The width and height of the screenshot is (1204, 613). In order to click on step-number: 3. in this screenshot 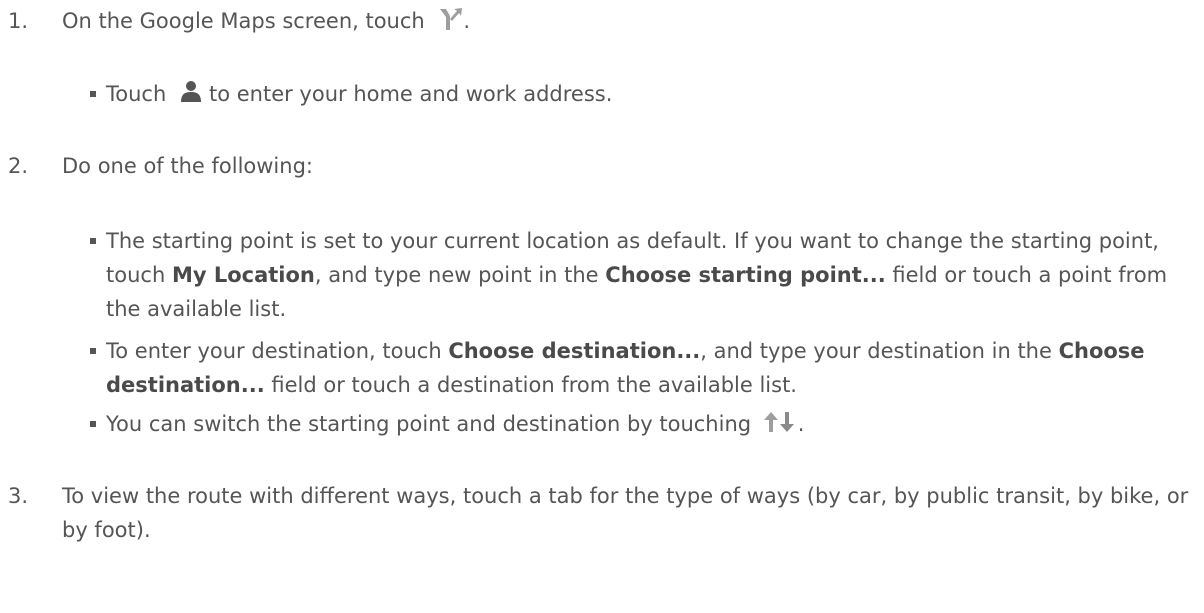, I will do `click(18, 496)`.